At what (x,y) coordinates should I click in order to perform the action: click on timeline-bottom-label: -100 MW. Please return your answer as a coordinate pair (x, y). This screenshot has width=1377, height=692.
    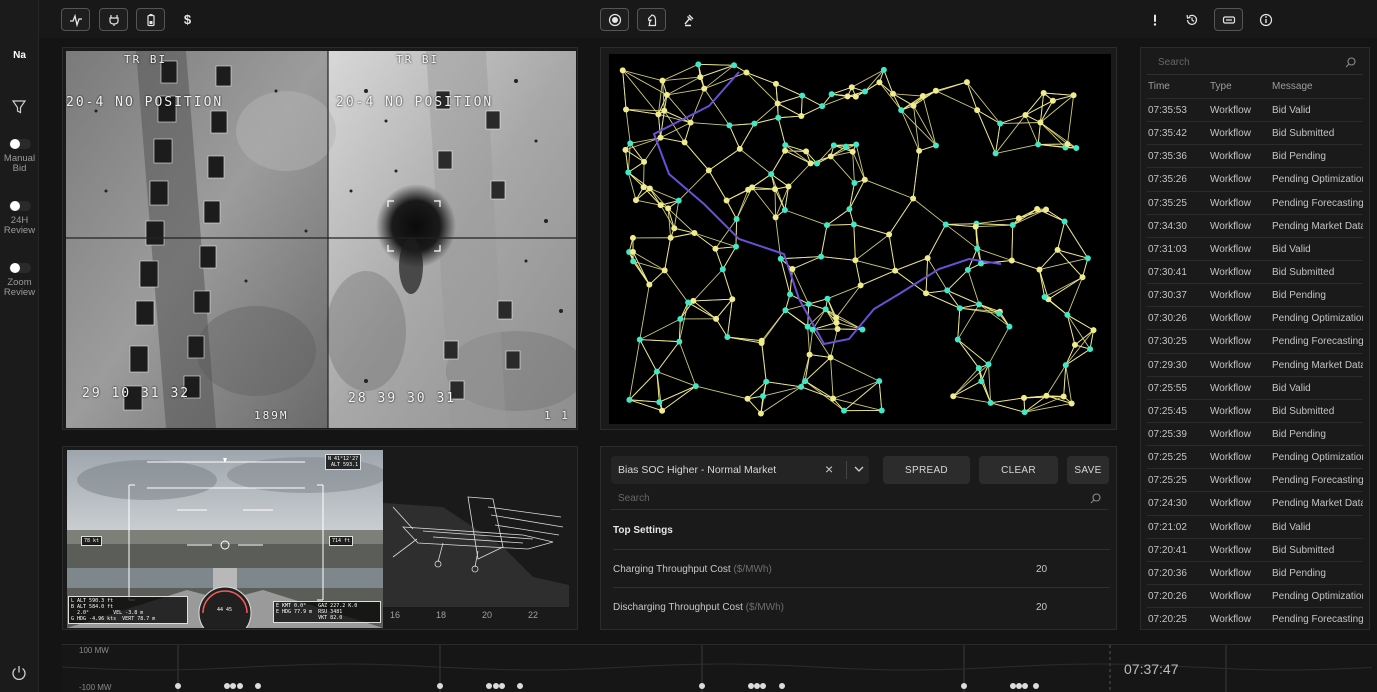
    Looking at the image, I should click on (95, 687).